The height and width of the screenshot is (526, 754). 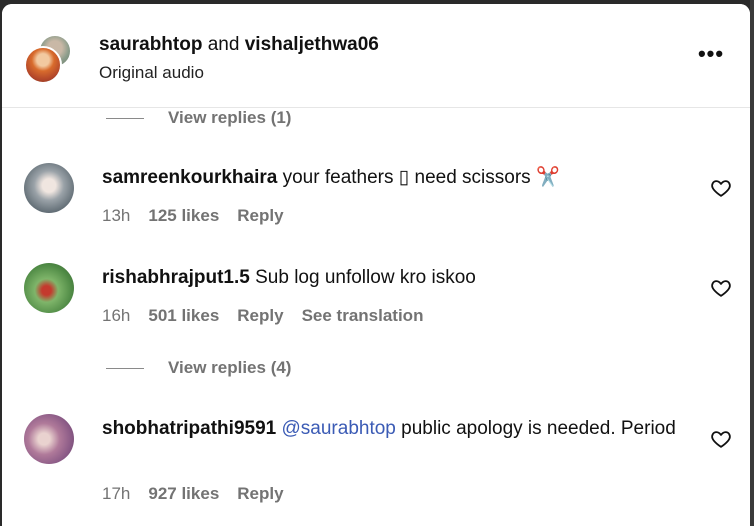 What do you see at coordinates (189, 177) in the screenshot?
I see `comment-username: samreenkourkhaira` at bounding box center [189, 177].